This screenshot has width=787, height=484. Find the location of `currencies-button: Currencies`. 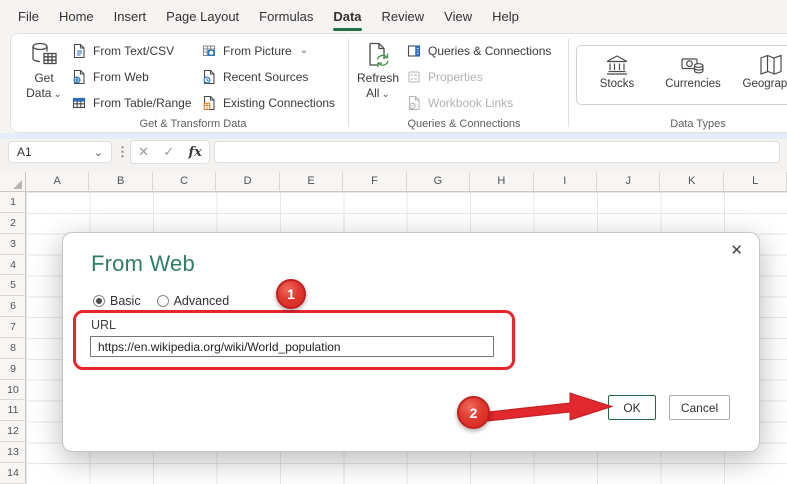

currencies-button: Currencies is located at coordinates (693, 75).